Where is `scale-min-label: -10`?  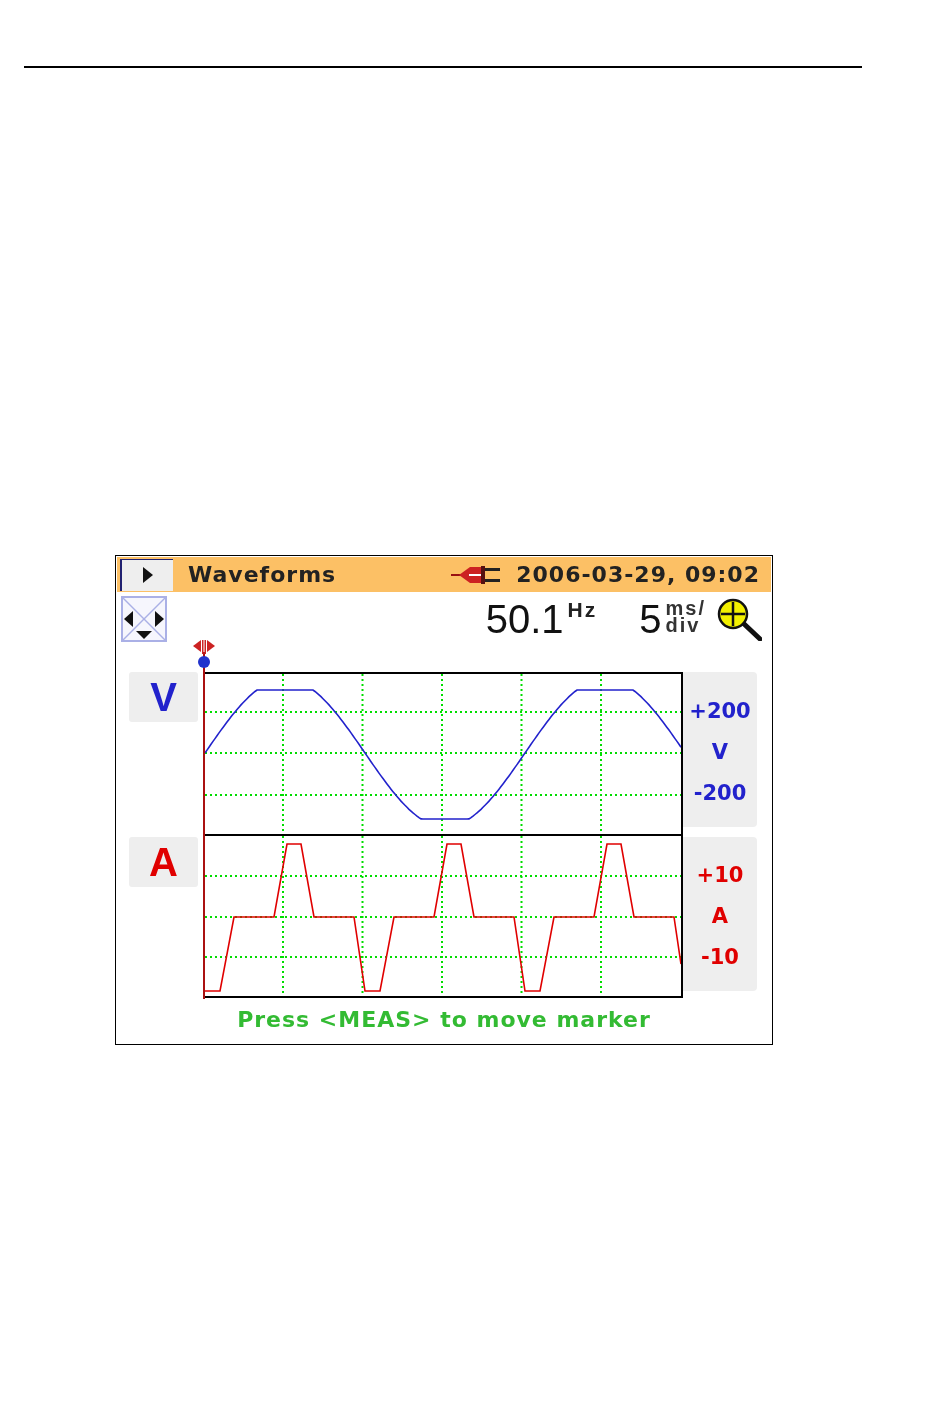
scale-min-label: -10 is located at coordinates (720, 957).